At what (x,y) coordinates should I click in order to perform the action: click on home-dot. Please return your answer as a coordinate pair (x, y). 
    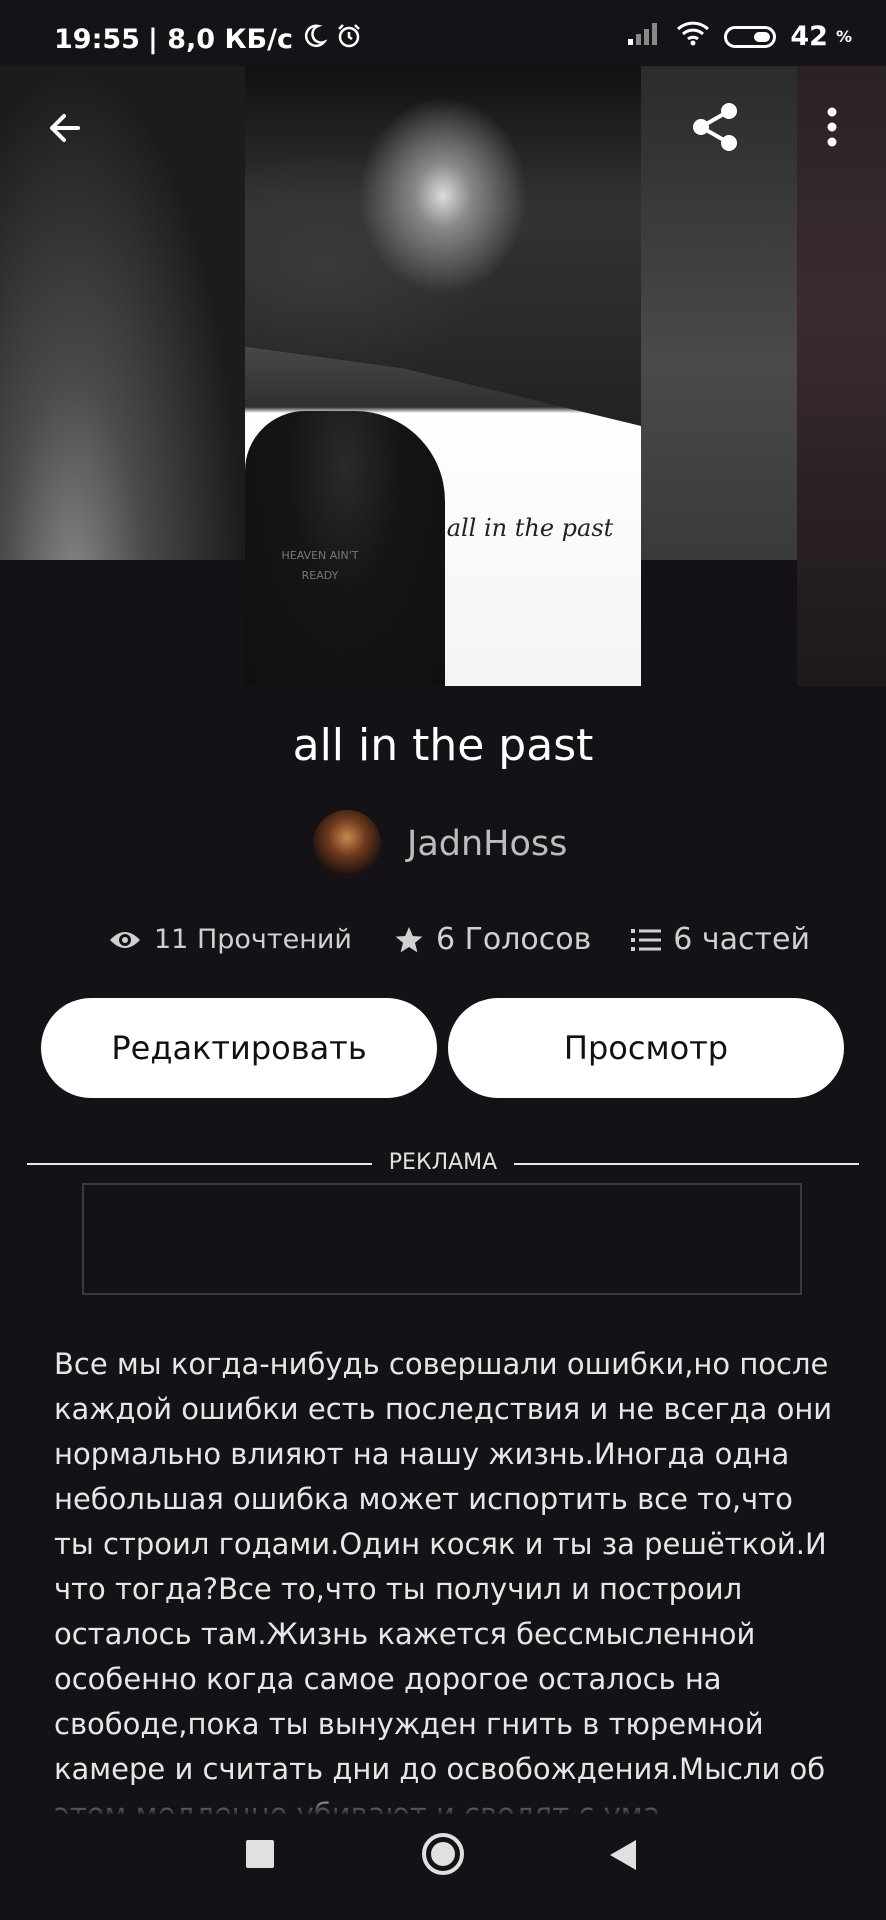
    Looking at the image, I should click on (443, 1854).